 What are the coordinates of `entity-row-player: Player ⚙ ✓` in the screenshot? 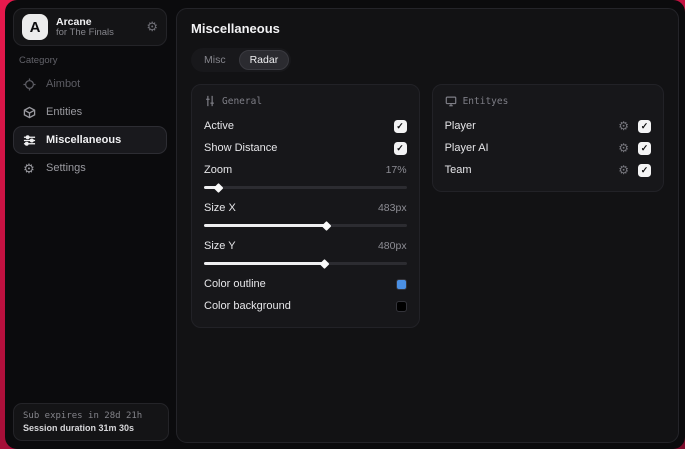 It's located at (548, 126).